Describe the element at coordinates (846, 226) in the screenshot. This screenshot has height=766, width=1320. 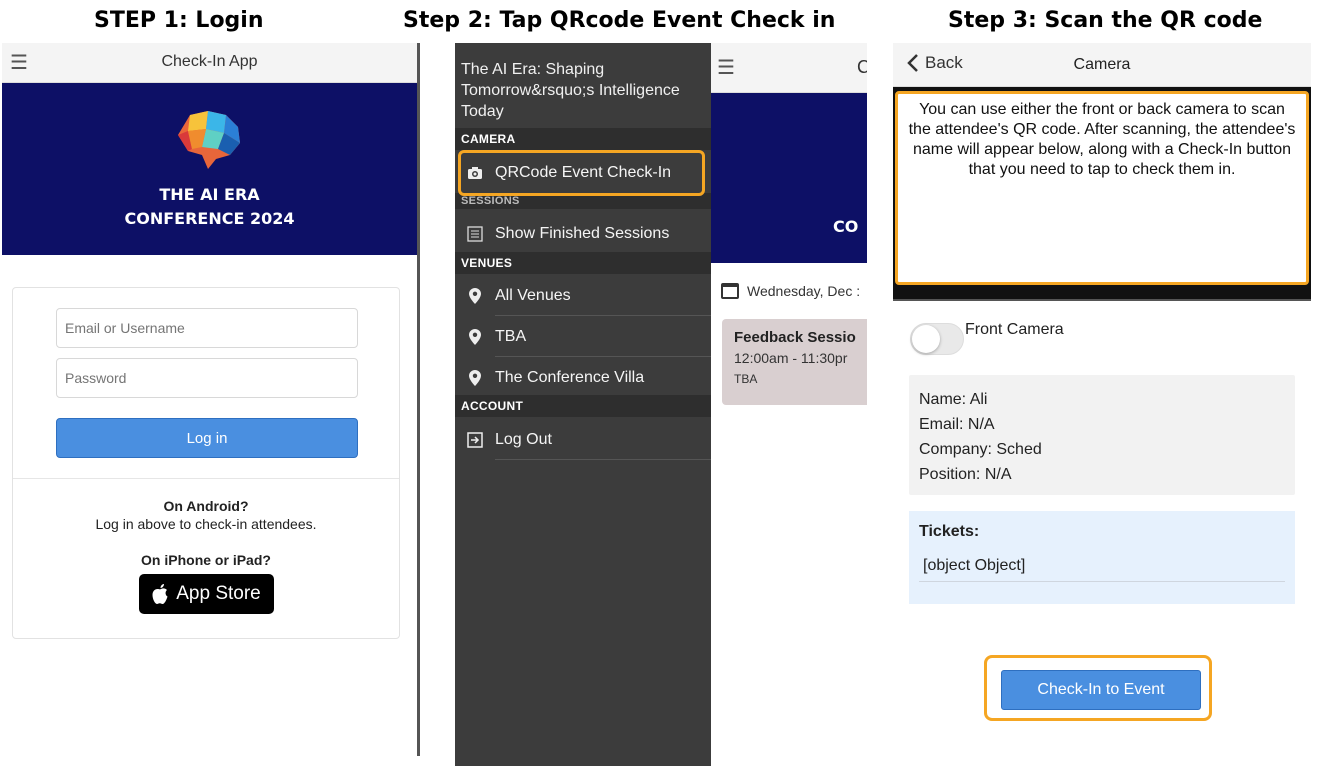
I see `background-conference-fragment: CO` at that location.